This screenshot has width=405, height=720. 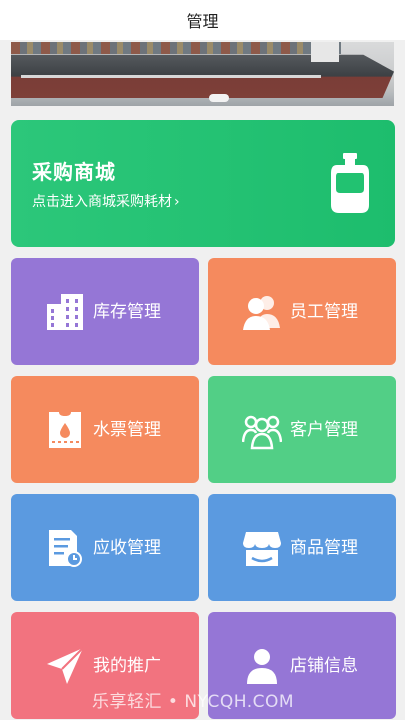 What do you see at coordinates (262, 432) in the screenshot?
I see `customers-icon` at bounding box center [262, 432].